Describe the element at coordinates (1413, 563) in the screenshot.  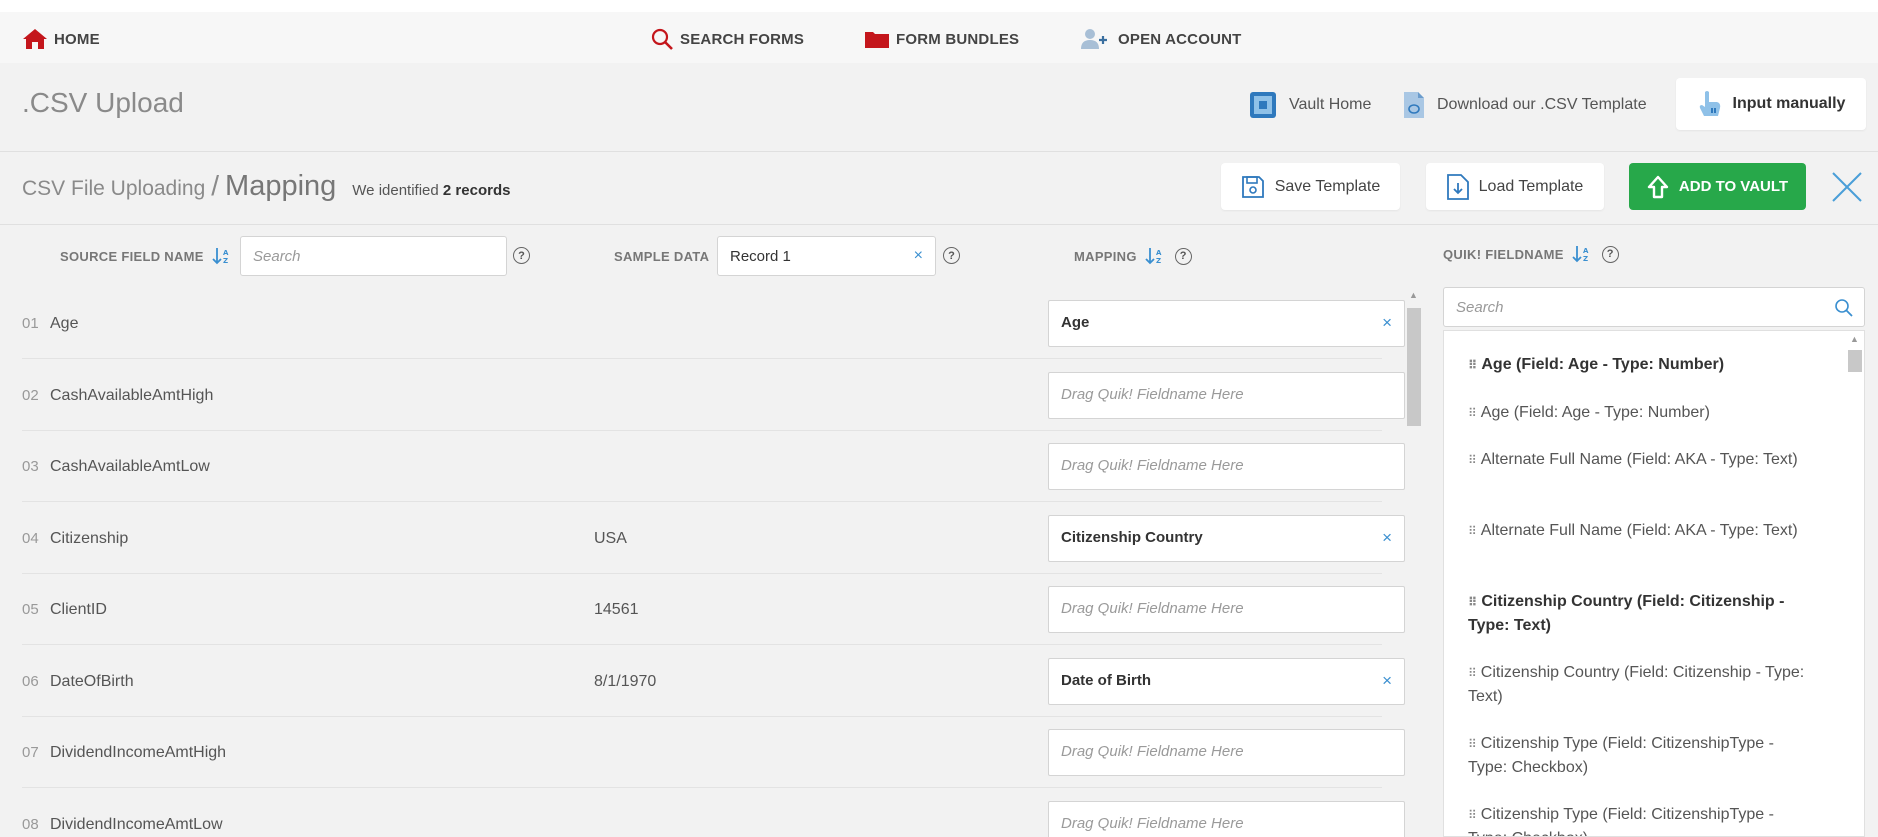
I see `rows-scrollbar: ▲` at that location.